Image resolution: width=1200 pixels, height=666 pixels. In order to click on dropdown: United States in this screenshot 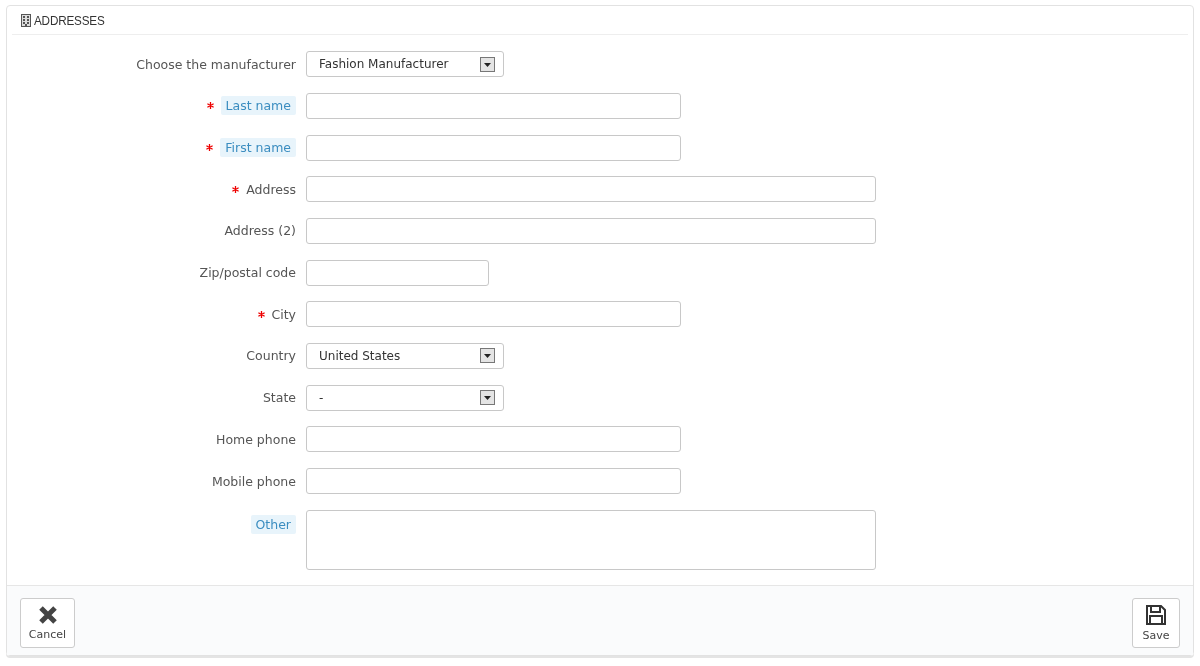, I will do `click(405, 356)`.